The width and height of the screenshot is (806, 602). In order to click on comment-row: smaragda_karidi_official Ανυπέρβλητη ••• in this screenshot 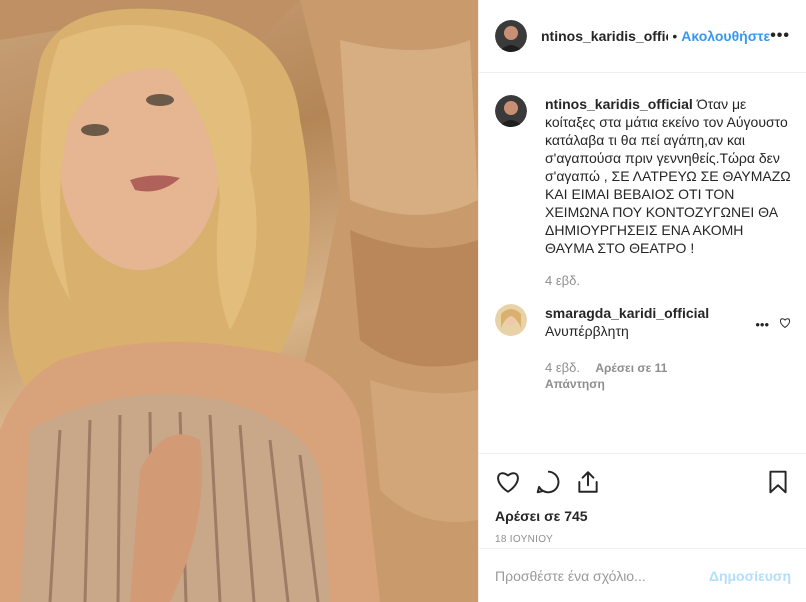, I will do `click(643, 322)`.